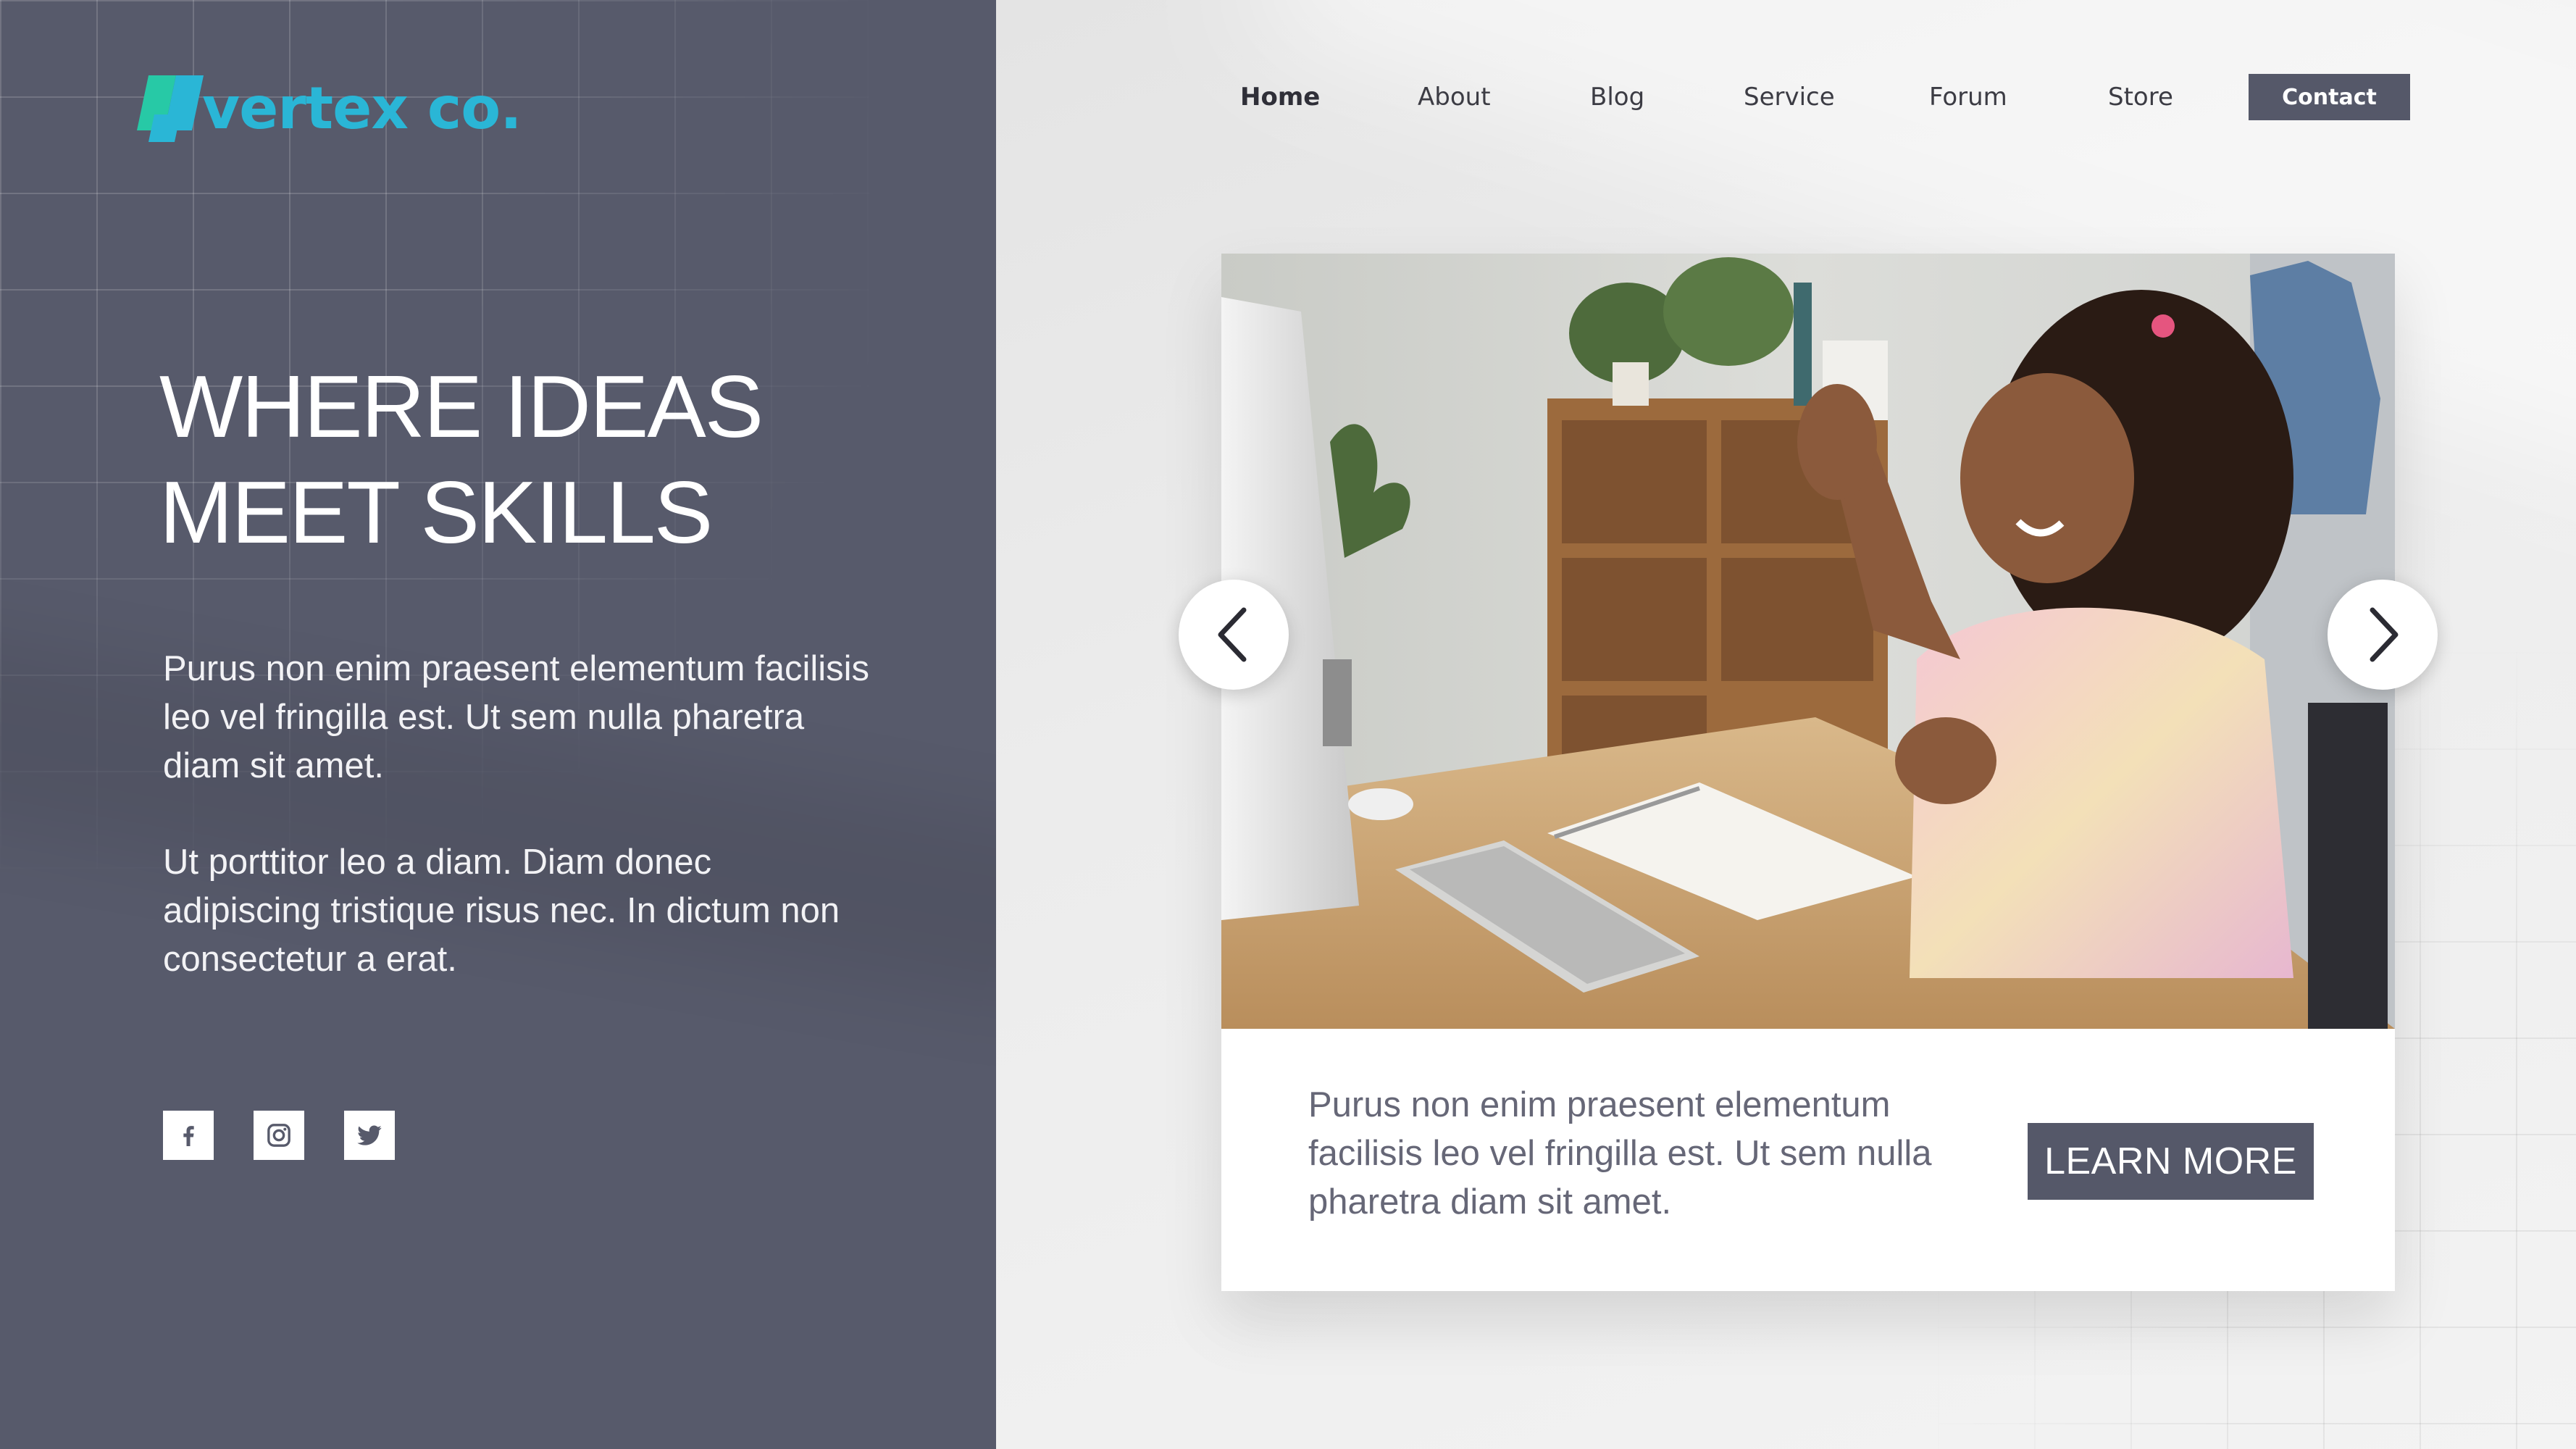 Image resolution: width=2576 pixels, height=1449 pixels. I want to click on social-links, so click(279, 1135).